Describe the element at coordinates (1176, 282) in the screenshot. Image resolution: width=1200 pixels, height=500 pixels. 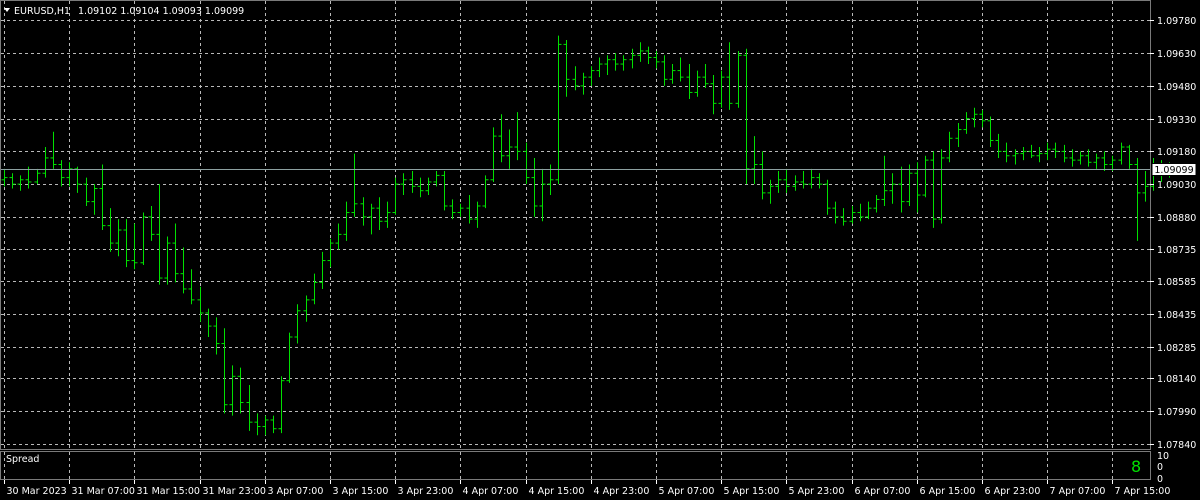
I see `y-tick-label: 1.08585` at that location.